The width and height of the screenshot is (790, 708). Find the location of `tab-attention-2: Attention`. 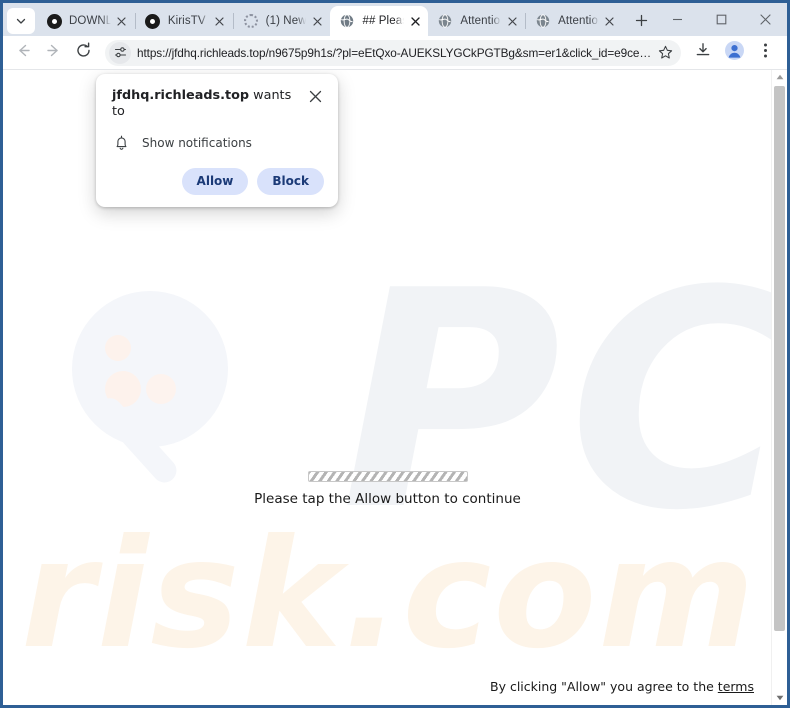

tab-attention-2: Attention is located at coordinates (574, 21).